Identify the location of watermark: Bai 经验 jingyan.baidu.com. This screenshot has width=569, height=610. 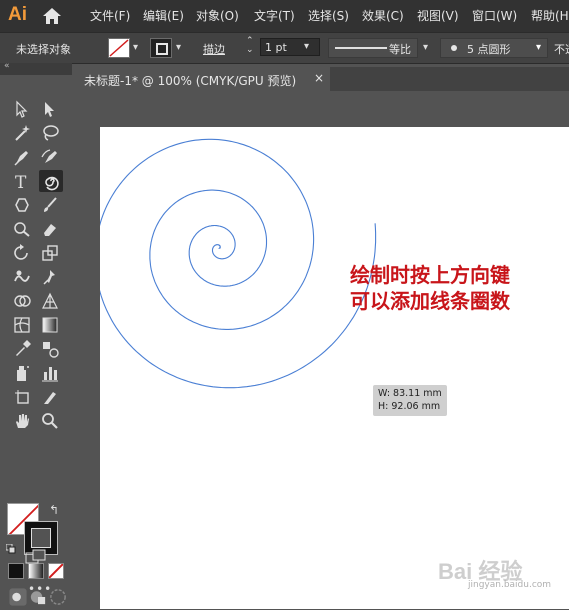
(498, 570).